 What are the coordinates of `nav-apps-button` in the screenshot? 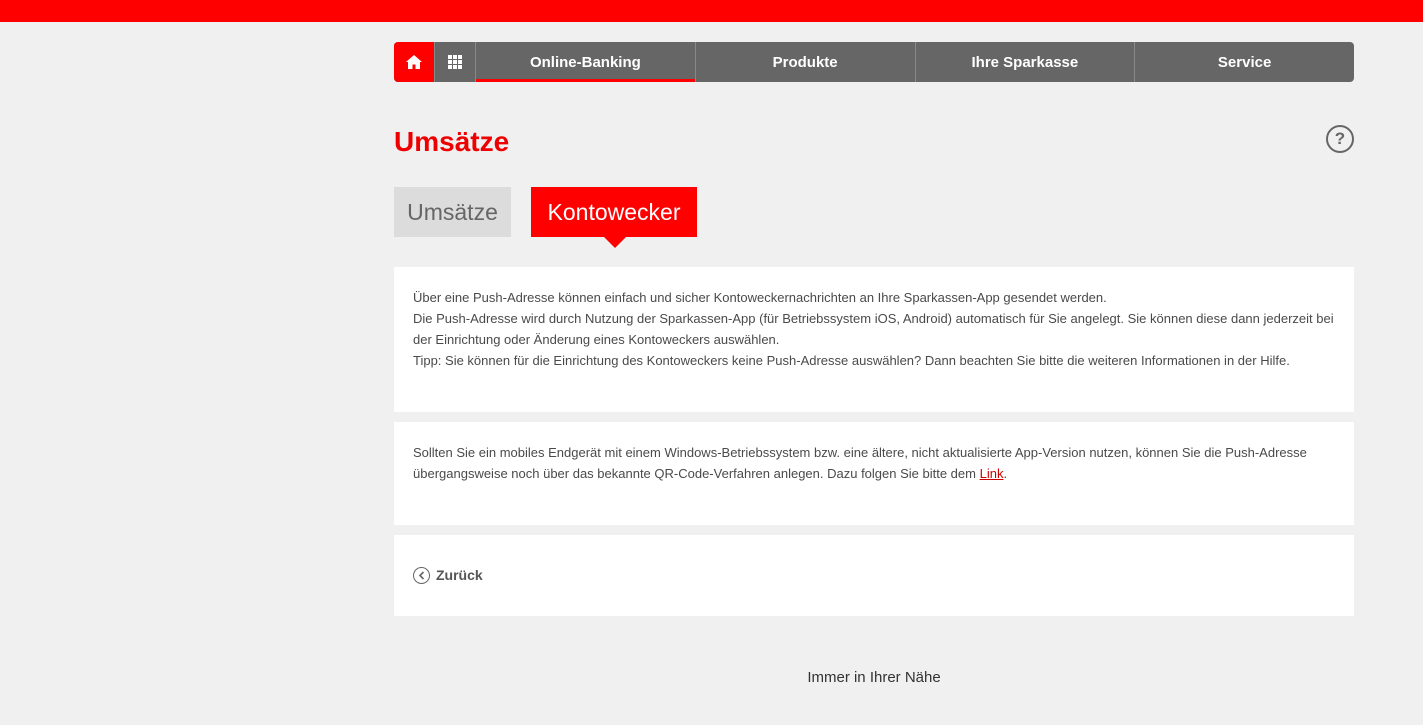 It's located at (455, 62).